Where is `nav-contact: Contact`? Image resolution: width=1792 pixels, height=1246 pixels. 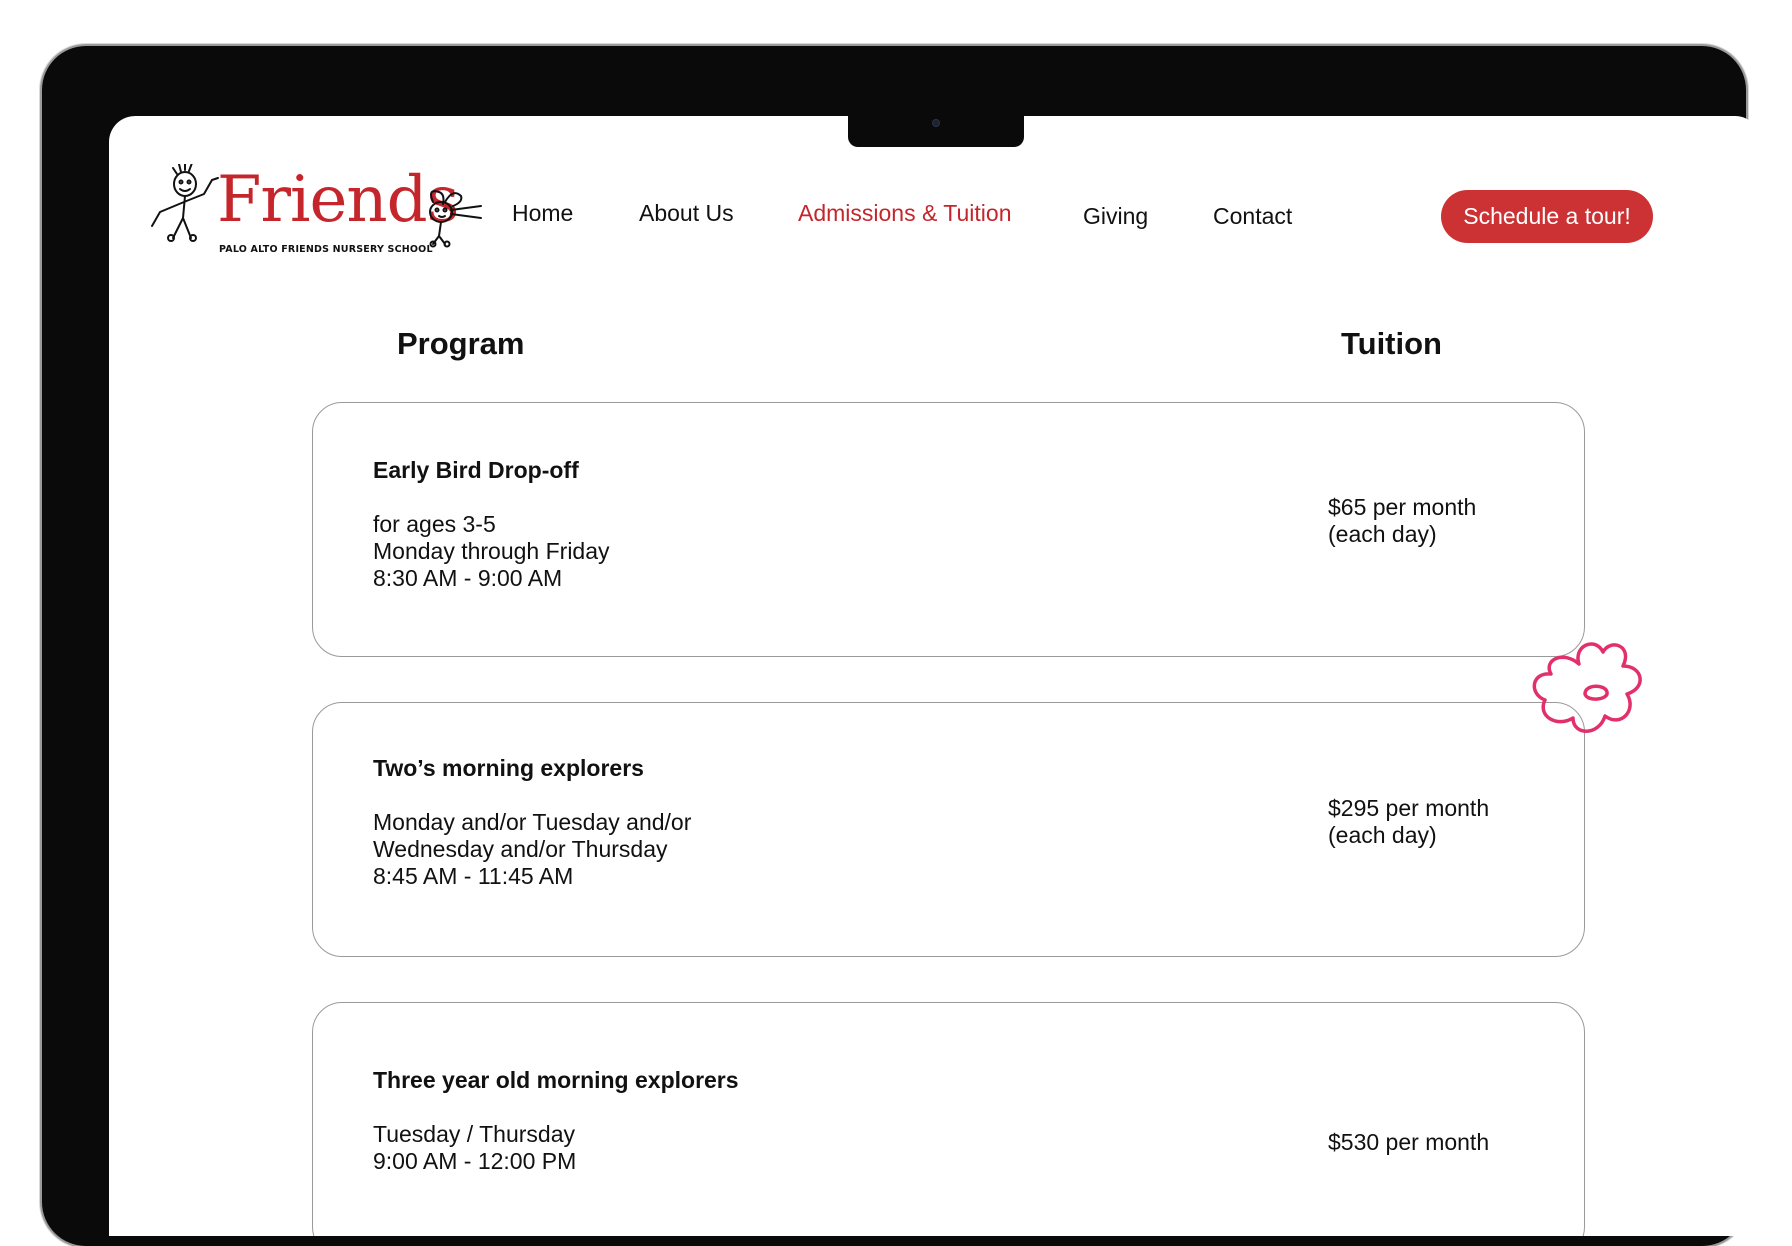 nav-contact: Contact is located at coordinates (1252, 216).